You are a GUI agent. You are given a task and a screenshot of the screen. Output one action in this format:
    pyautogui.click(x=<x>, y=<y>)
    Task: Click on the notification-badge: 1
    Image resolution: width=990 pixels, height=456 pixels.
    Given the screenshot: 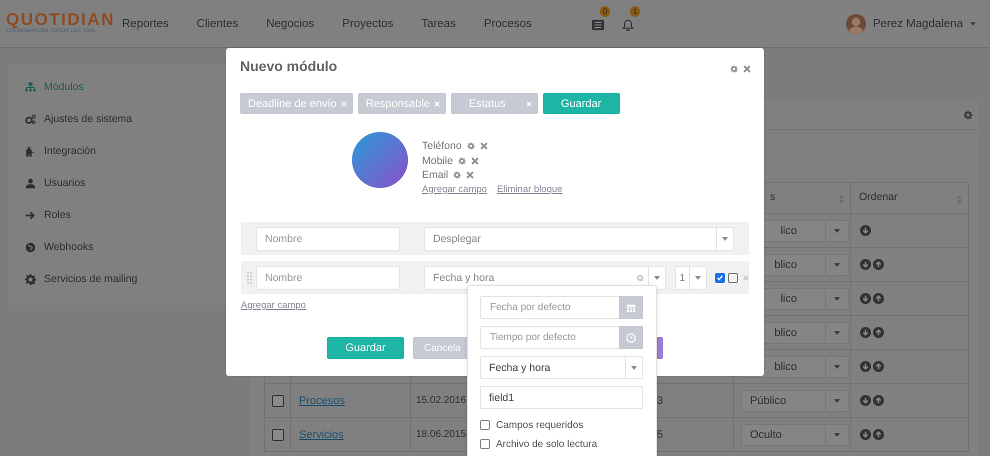 What is the action you would take?
    pyautogui.click(x=635, y=11)
    